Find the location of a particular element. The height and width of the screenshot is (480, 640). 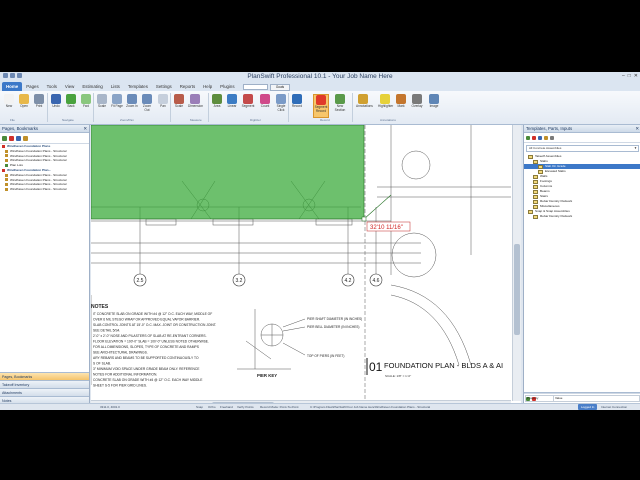

status-freehand: Freehand is located at coordinates (226, 407).